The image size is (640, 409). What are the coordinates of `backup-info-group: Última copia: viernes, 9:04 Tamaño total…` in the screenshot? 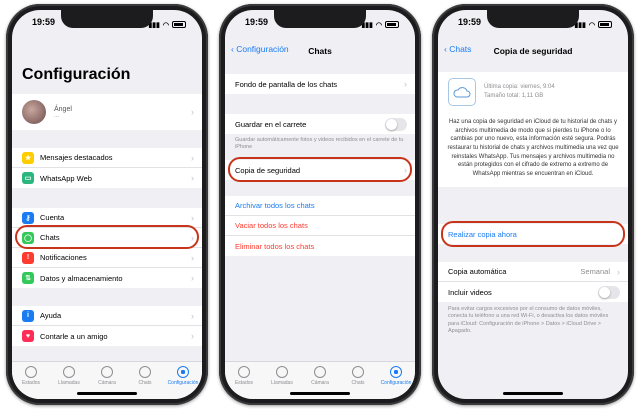 It's located at (533, 129).